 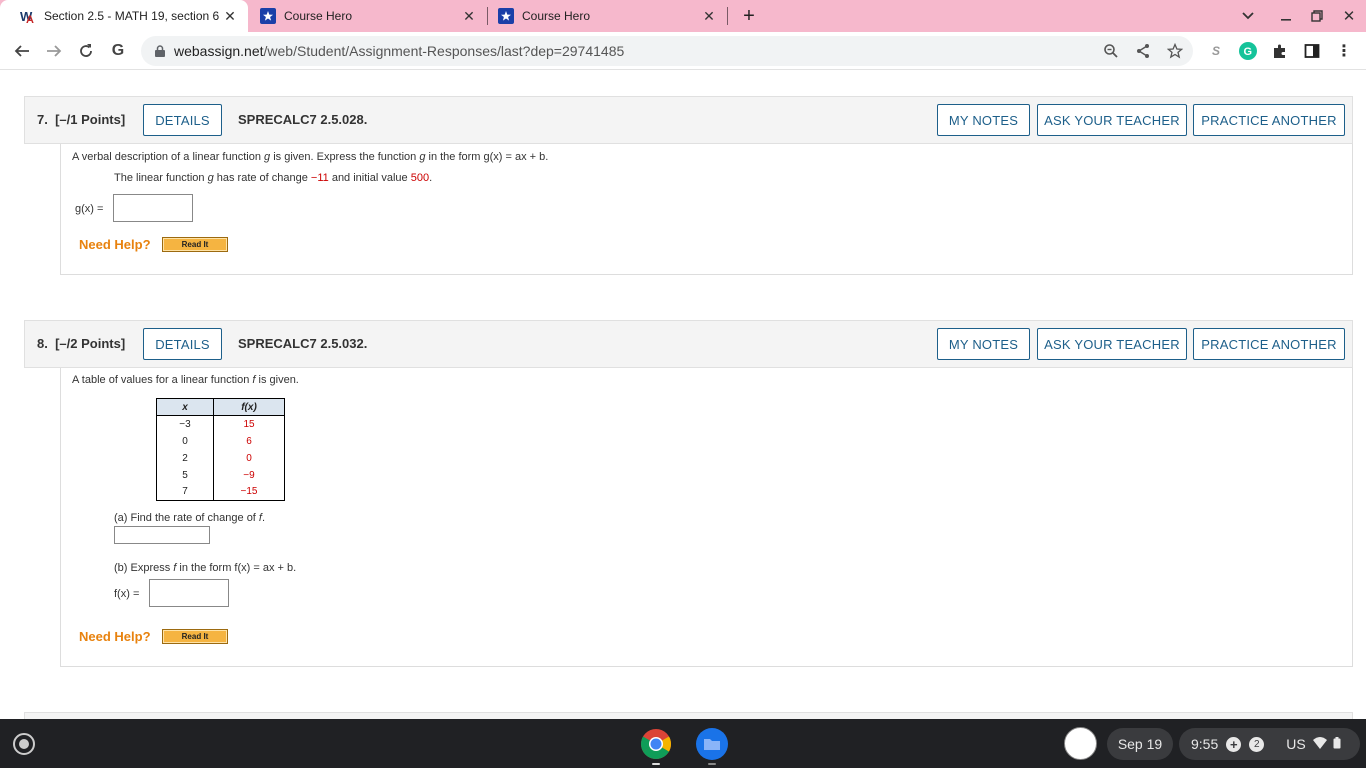 I want to click on table-header-x: x, so click(x=185, y=407).